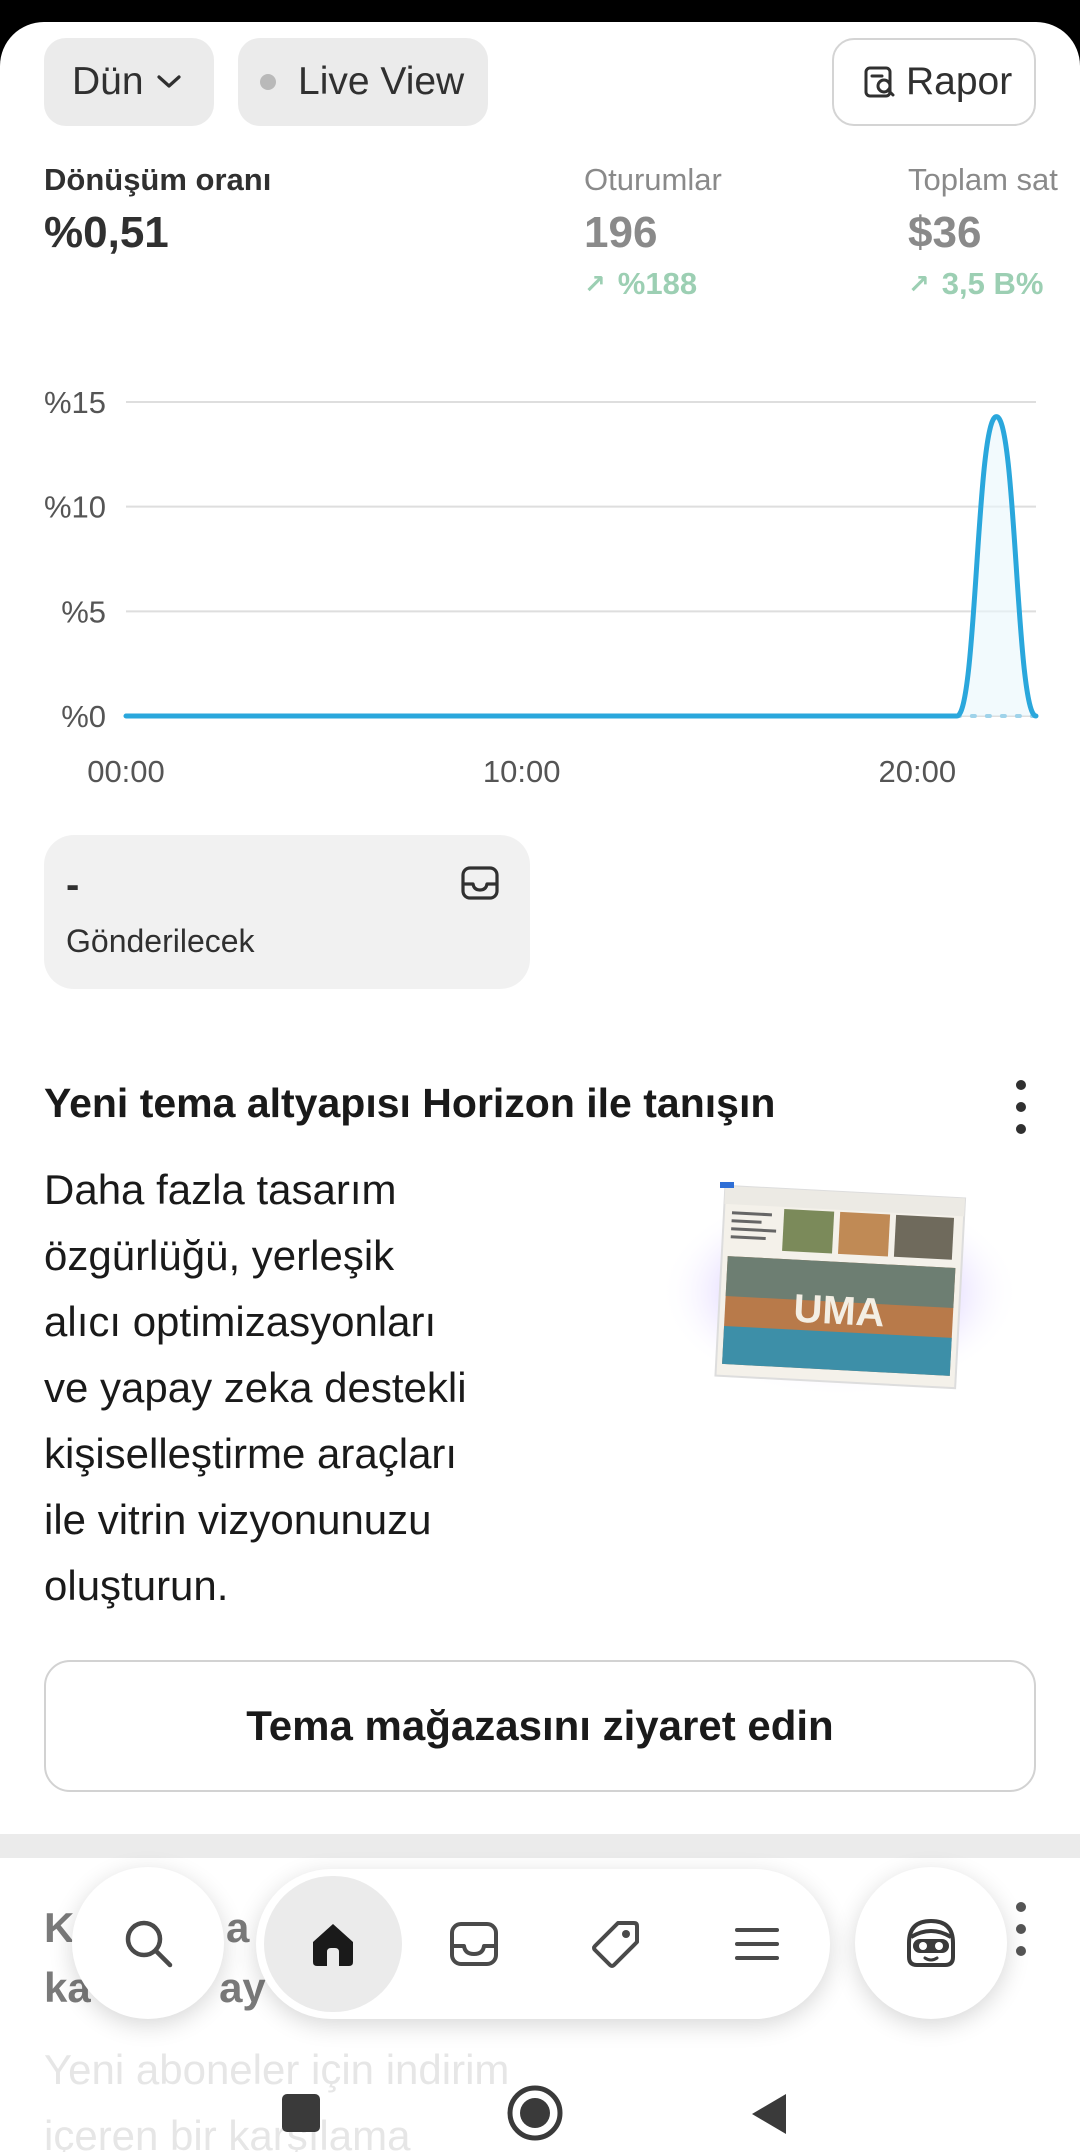  I want to click on metric-sales-change: ↗ 3,5 B%, so click(983, 284).